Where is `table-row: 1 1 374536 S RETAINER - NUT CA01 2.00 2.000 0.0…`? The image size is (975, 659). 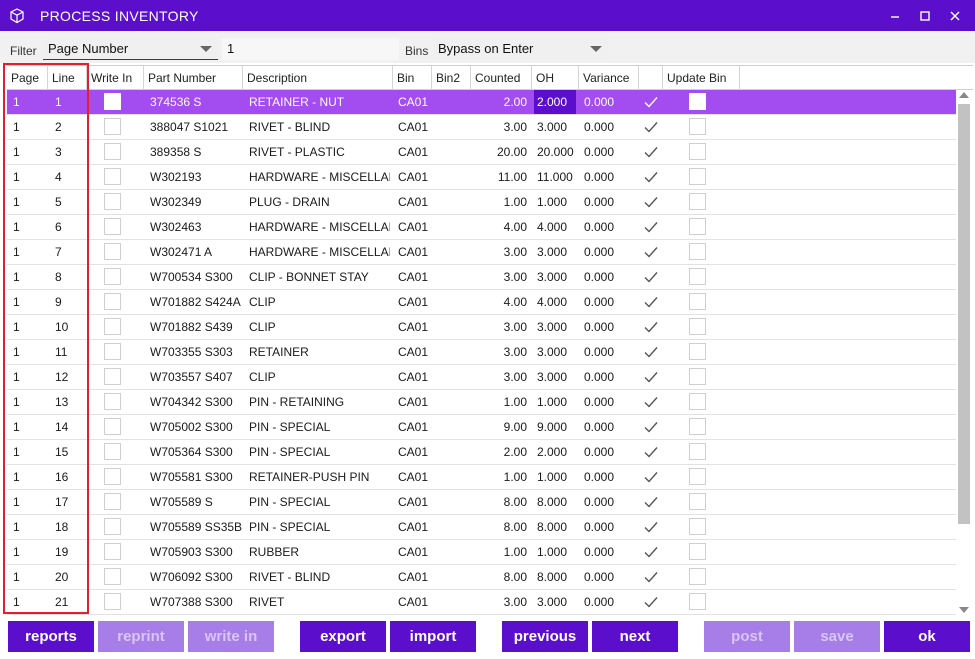
table-row: 1 1 374536 S RETAINER - NUT CA01 2.00 2.000 0.0… is located at coordinates (481, 102).